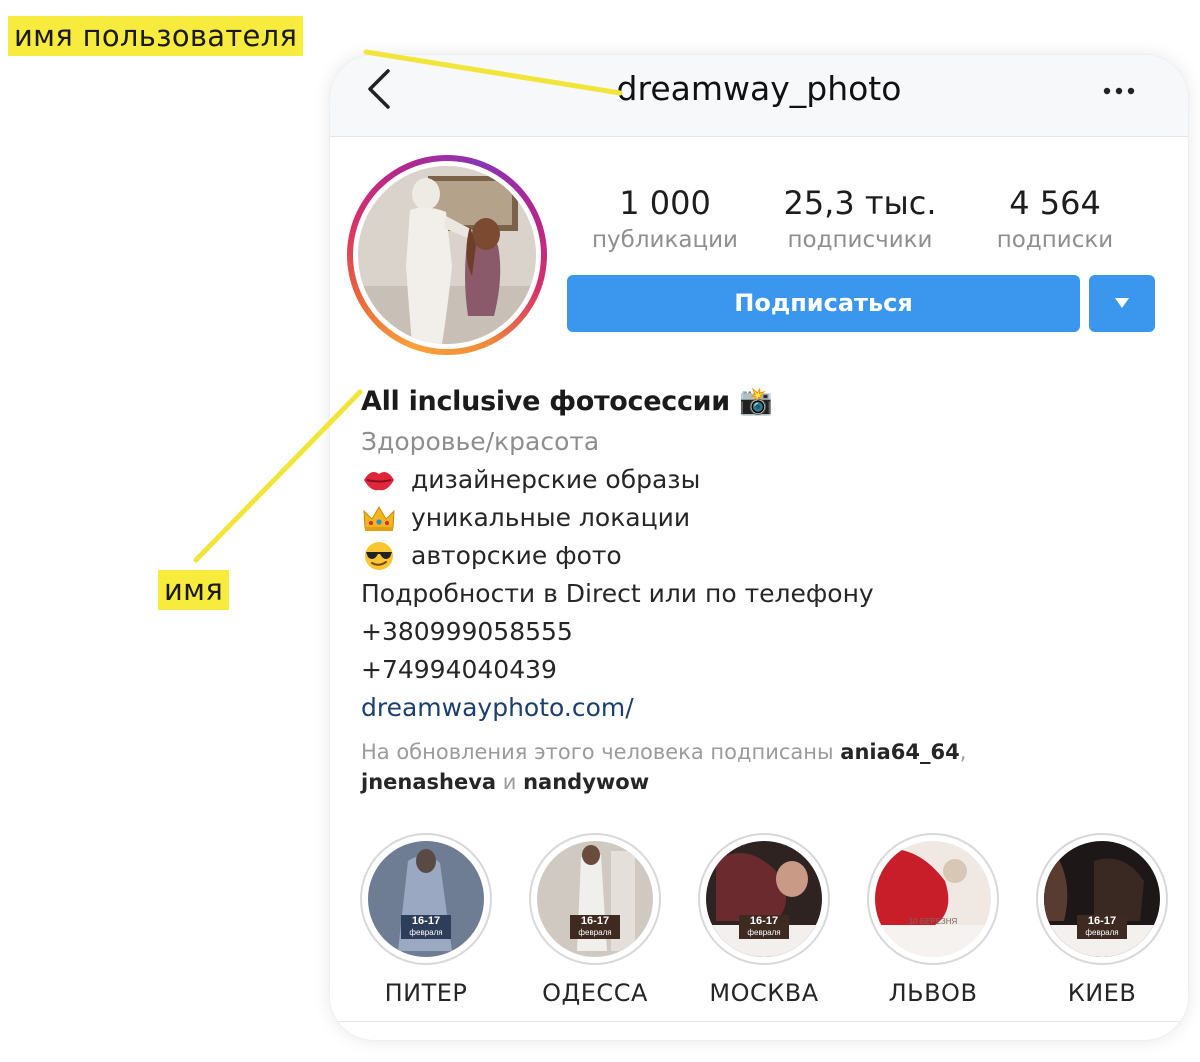  Describe the element at coordinates (860, 203) in the screenshot. I see `followers-count: 25,3 тыс.` at that location.